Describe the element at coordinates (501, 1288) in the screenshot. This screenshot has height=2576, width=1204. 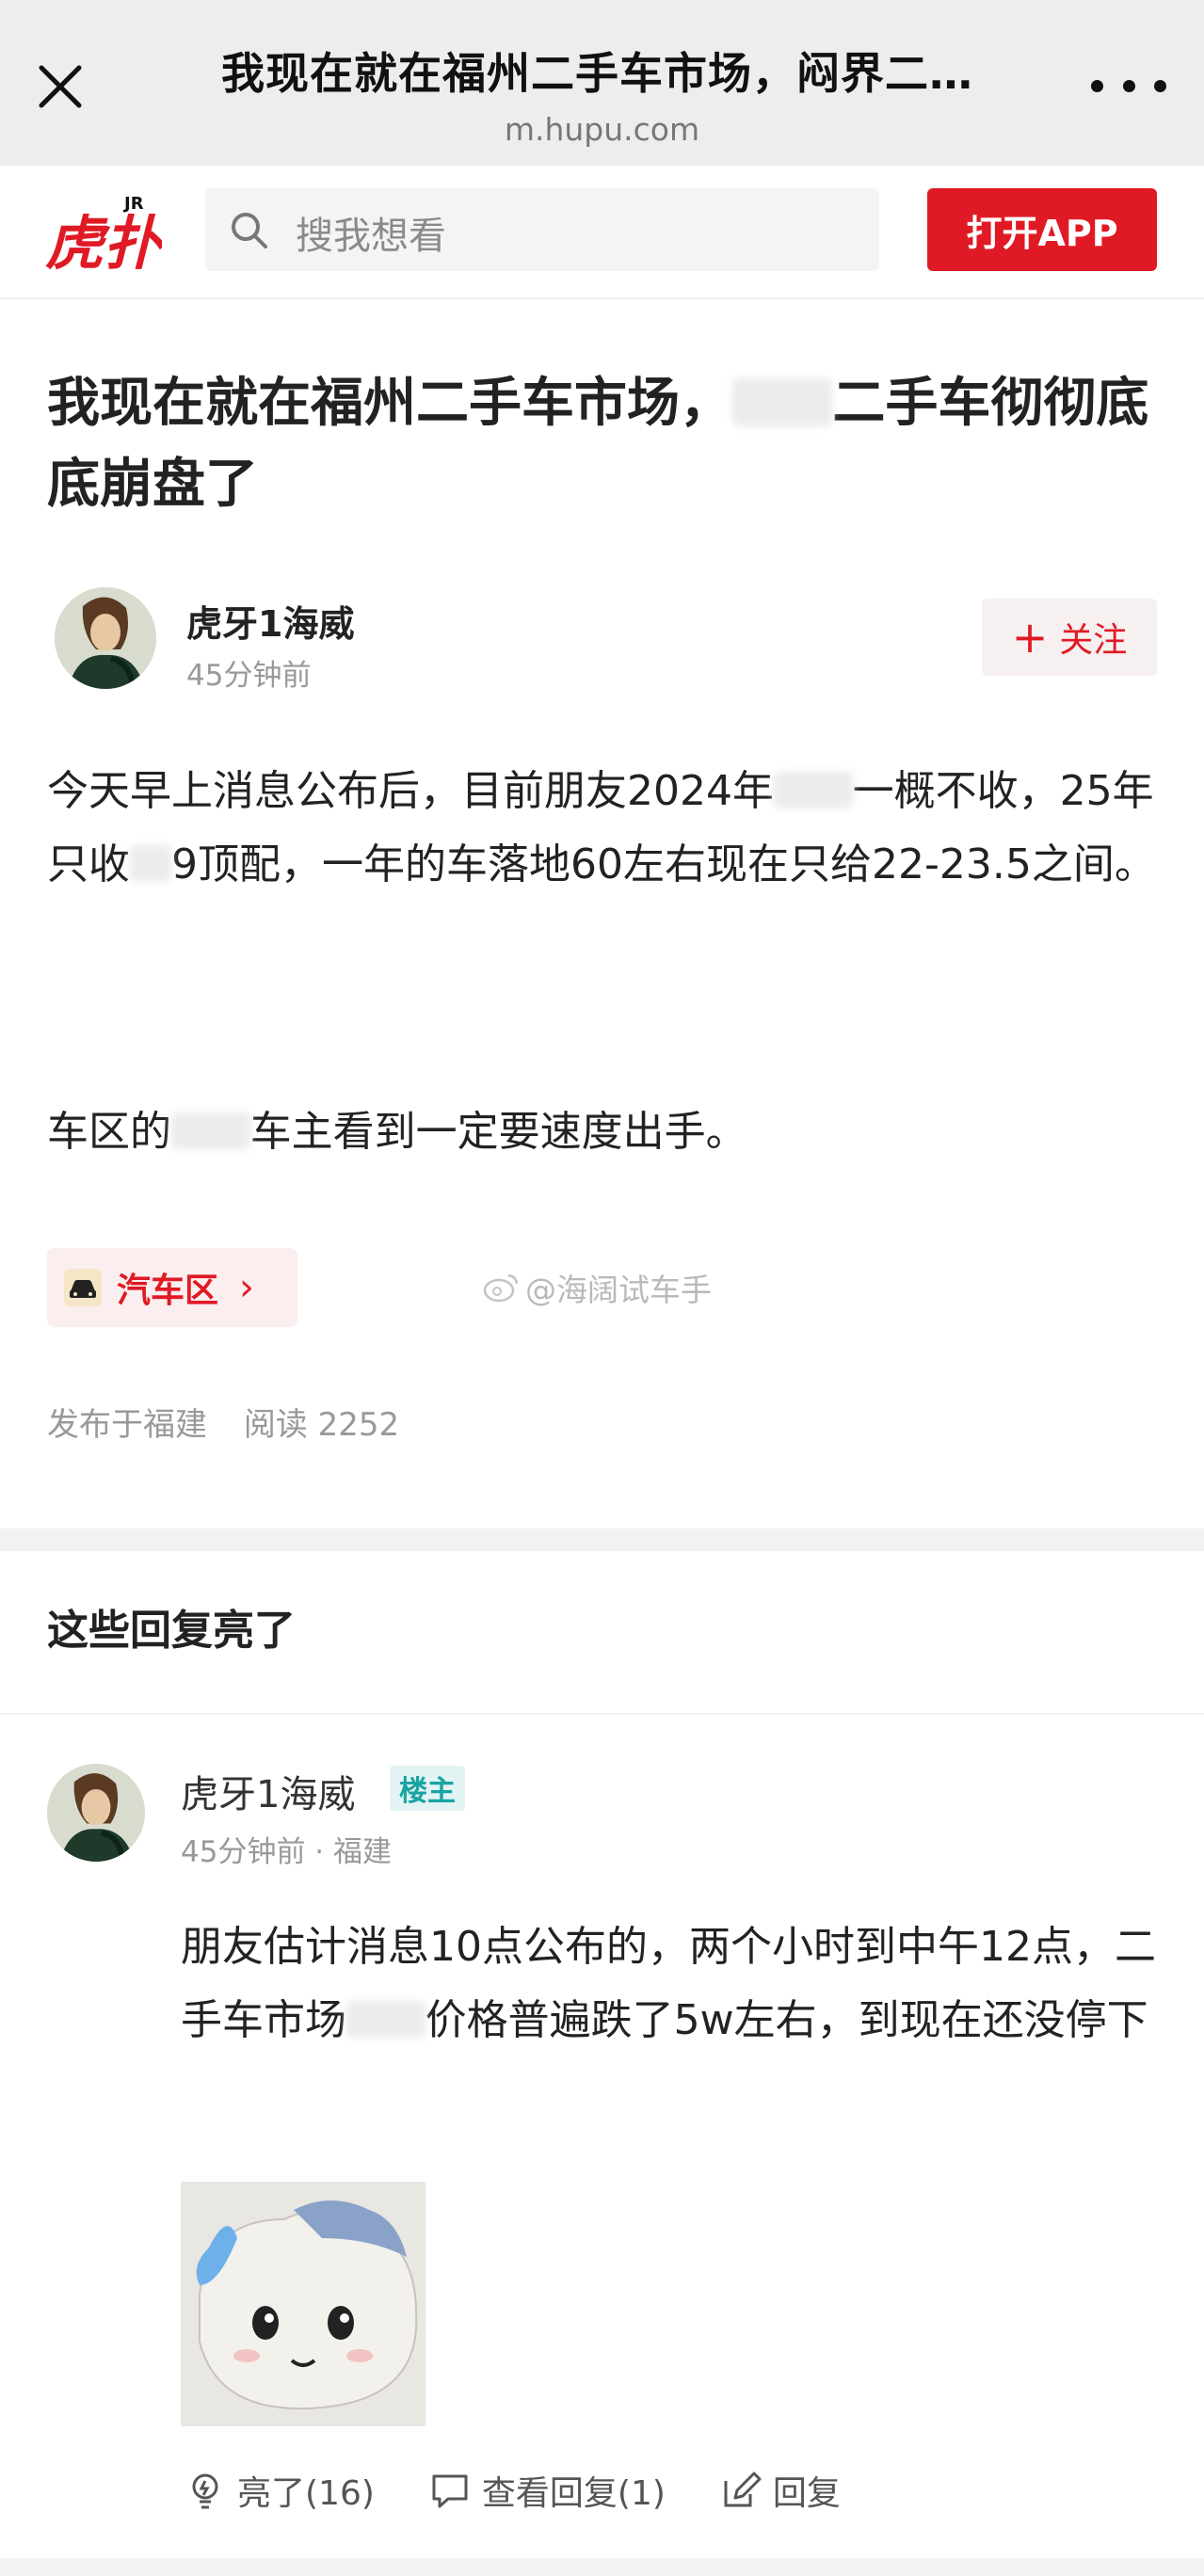
I see `weibo-icon` at that location.